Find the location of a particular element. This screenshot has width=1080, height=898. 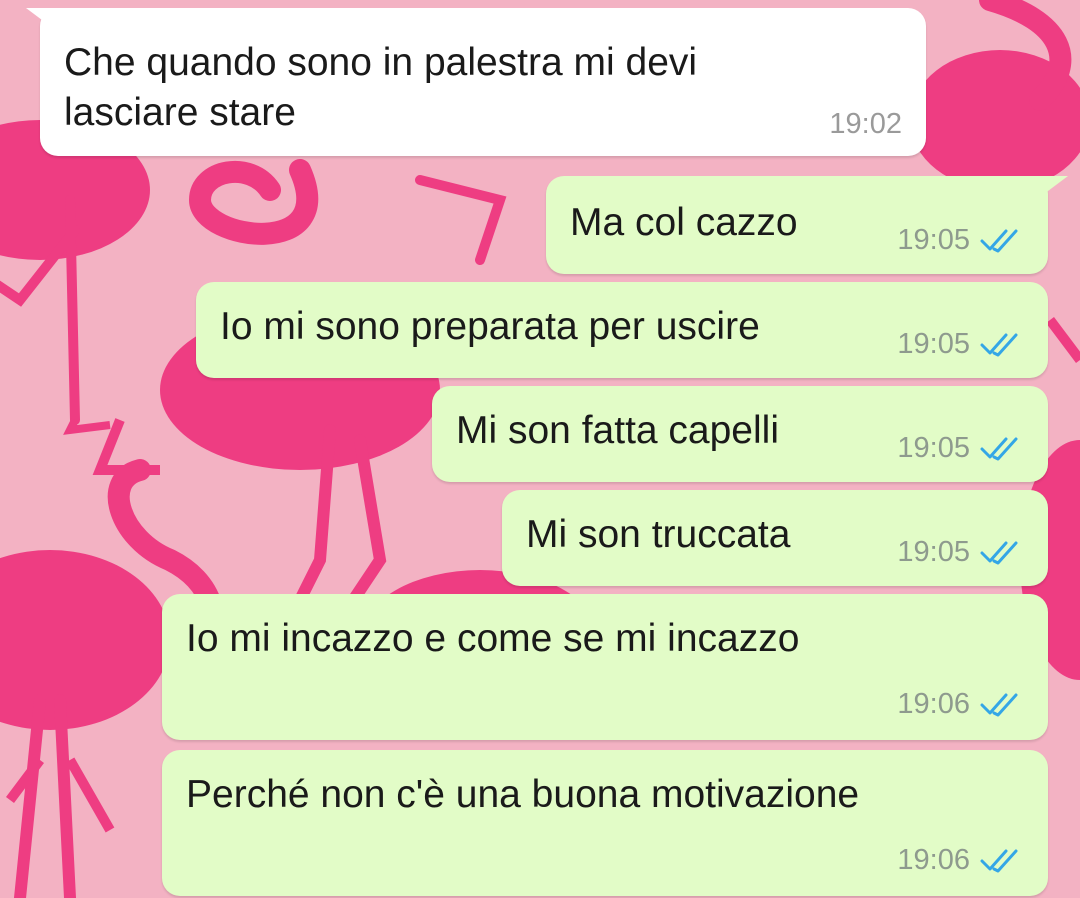

message-meta: 19:02 is located at coordinates (865, 124).